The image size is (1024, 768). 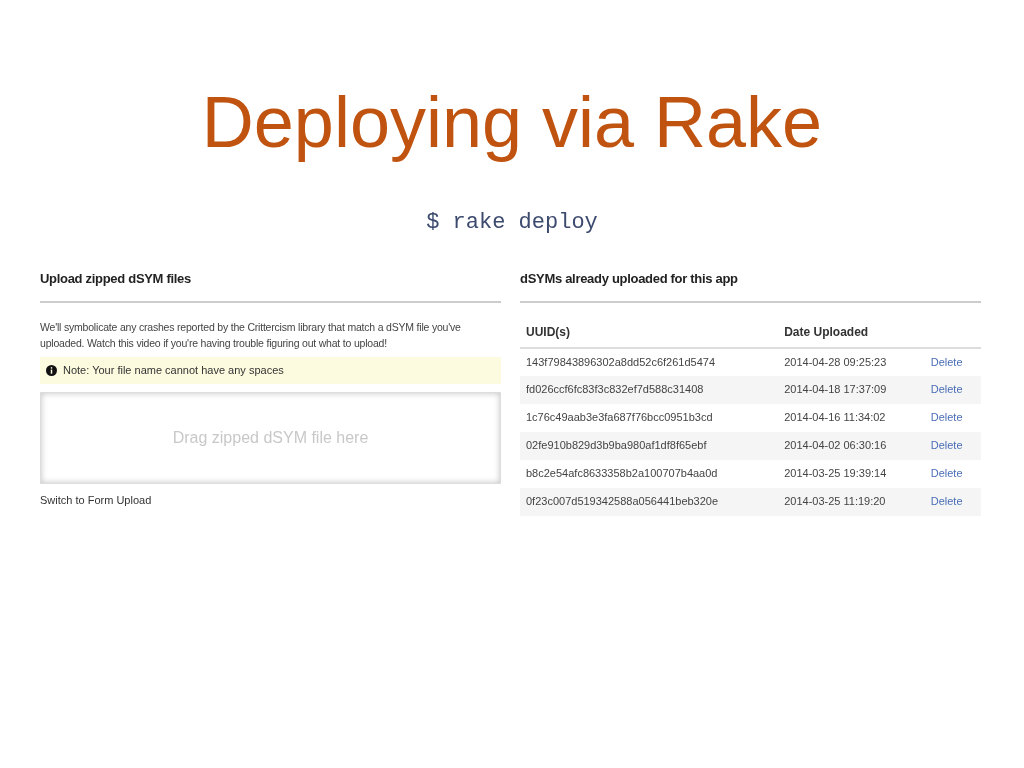 What do you see at coordinates (835, 445) in the screenshot?
I see `date-cell: 2014-04-02 06:30:16` at bounding box center [835, 445].